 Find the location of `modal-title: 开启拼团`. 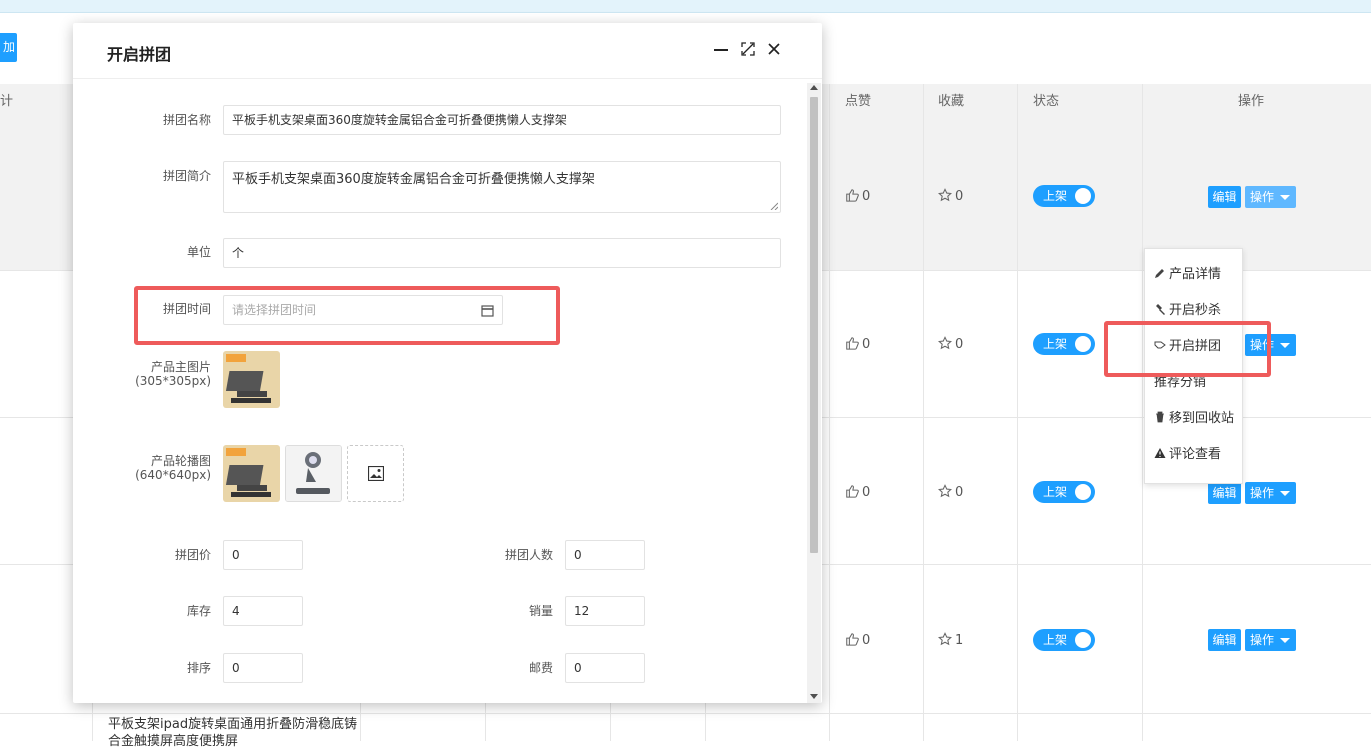

modal-title: 开启拼团 is located at coordinates (139, 54).